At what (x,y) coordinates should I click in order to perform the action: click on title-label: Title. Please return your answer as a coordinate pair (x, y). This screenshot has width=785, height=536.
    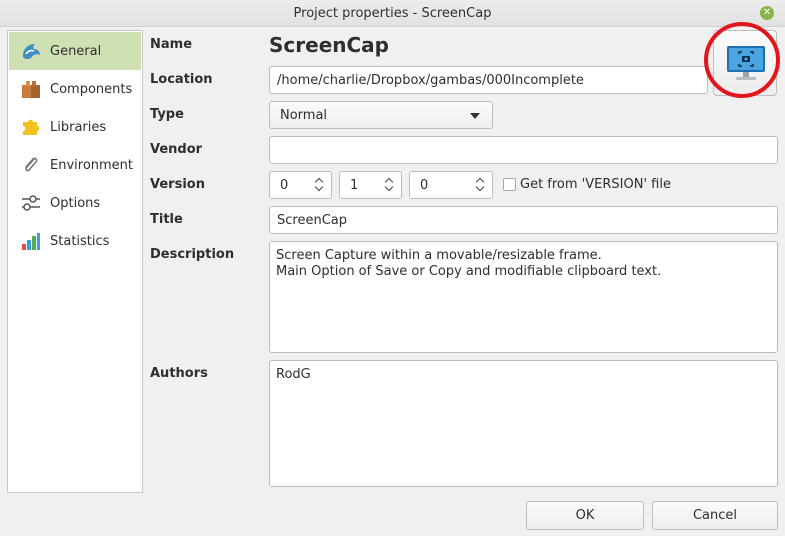
    Looking at the image, I should click on (166, 219).